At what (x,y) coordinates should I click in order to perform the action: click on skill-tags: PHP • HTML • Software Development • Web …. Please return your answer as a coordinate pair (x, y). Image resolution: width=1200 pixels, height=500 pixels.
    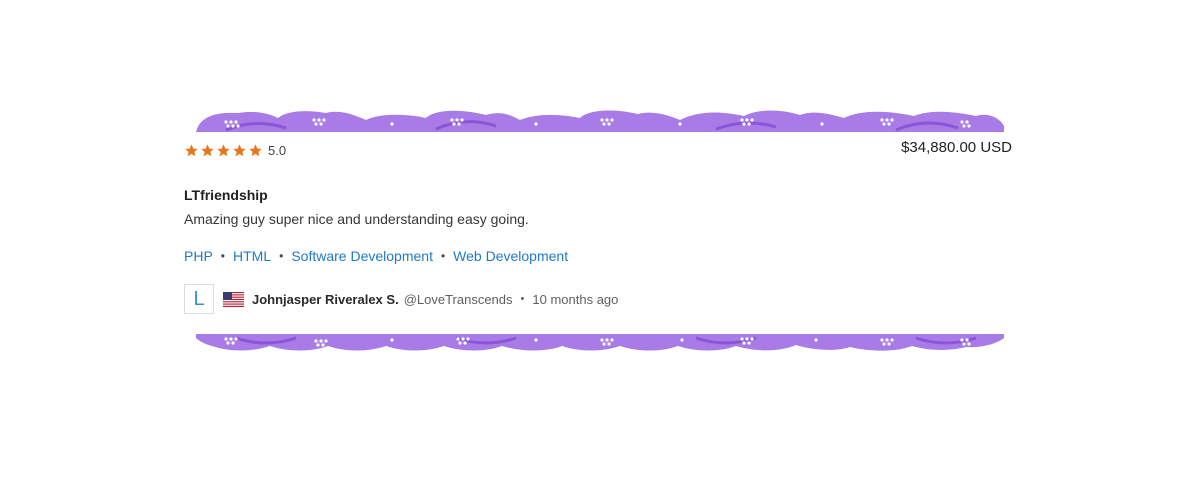
    Looking at the image, I should click on (376, 256).